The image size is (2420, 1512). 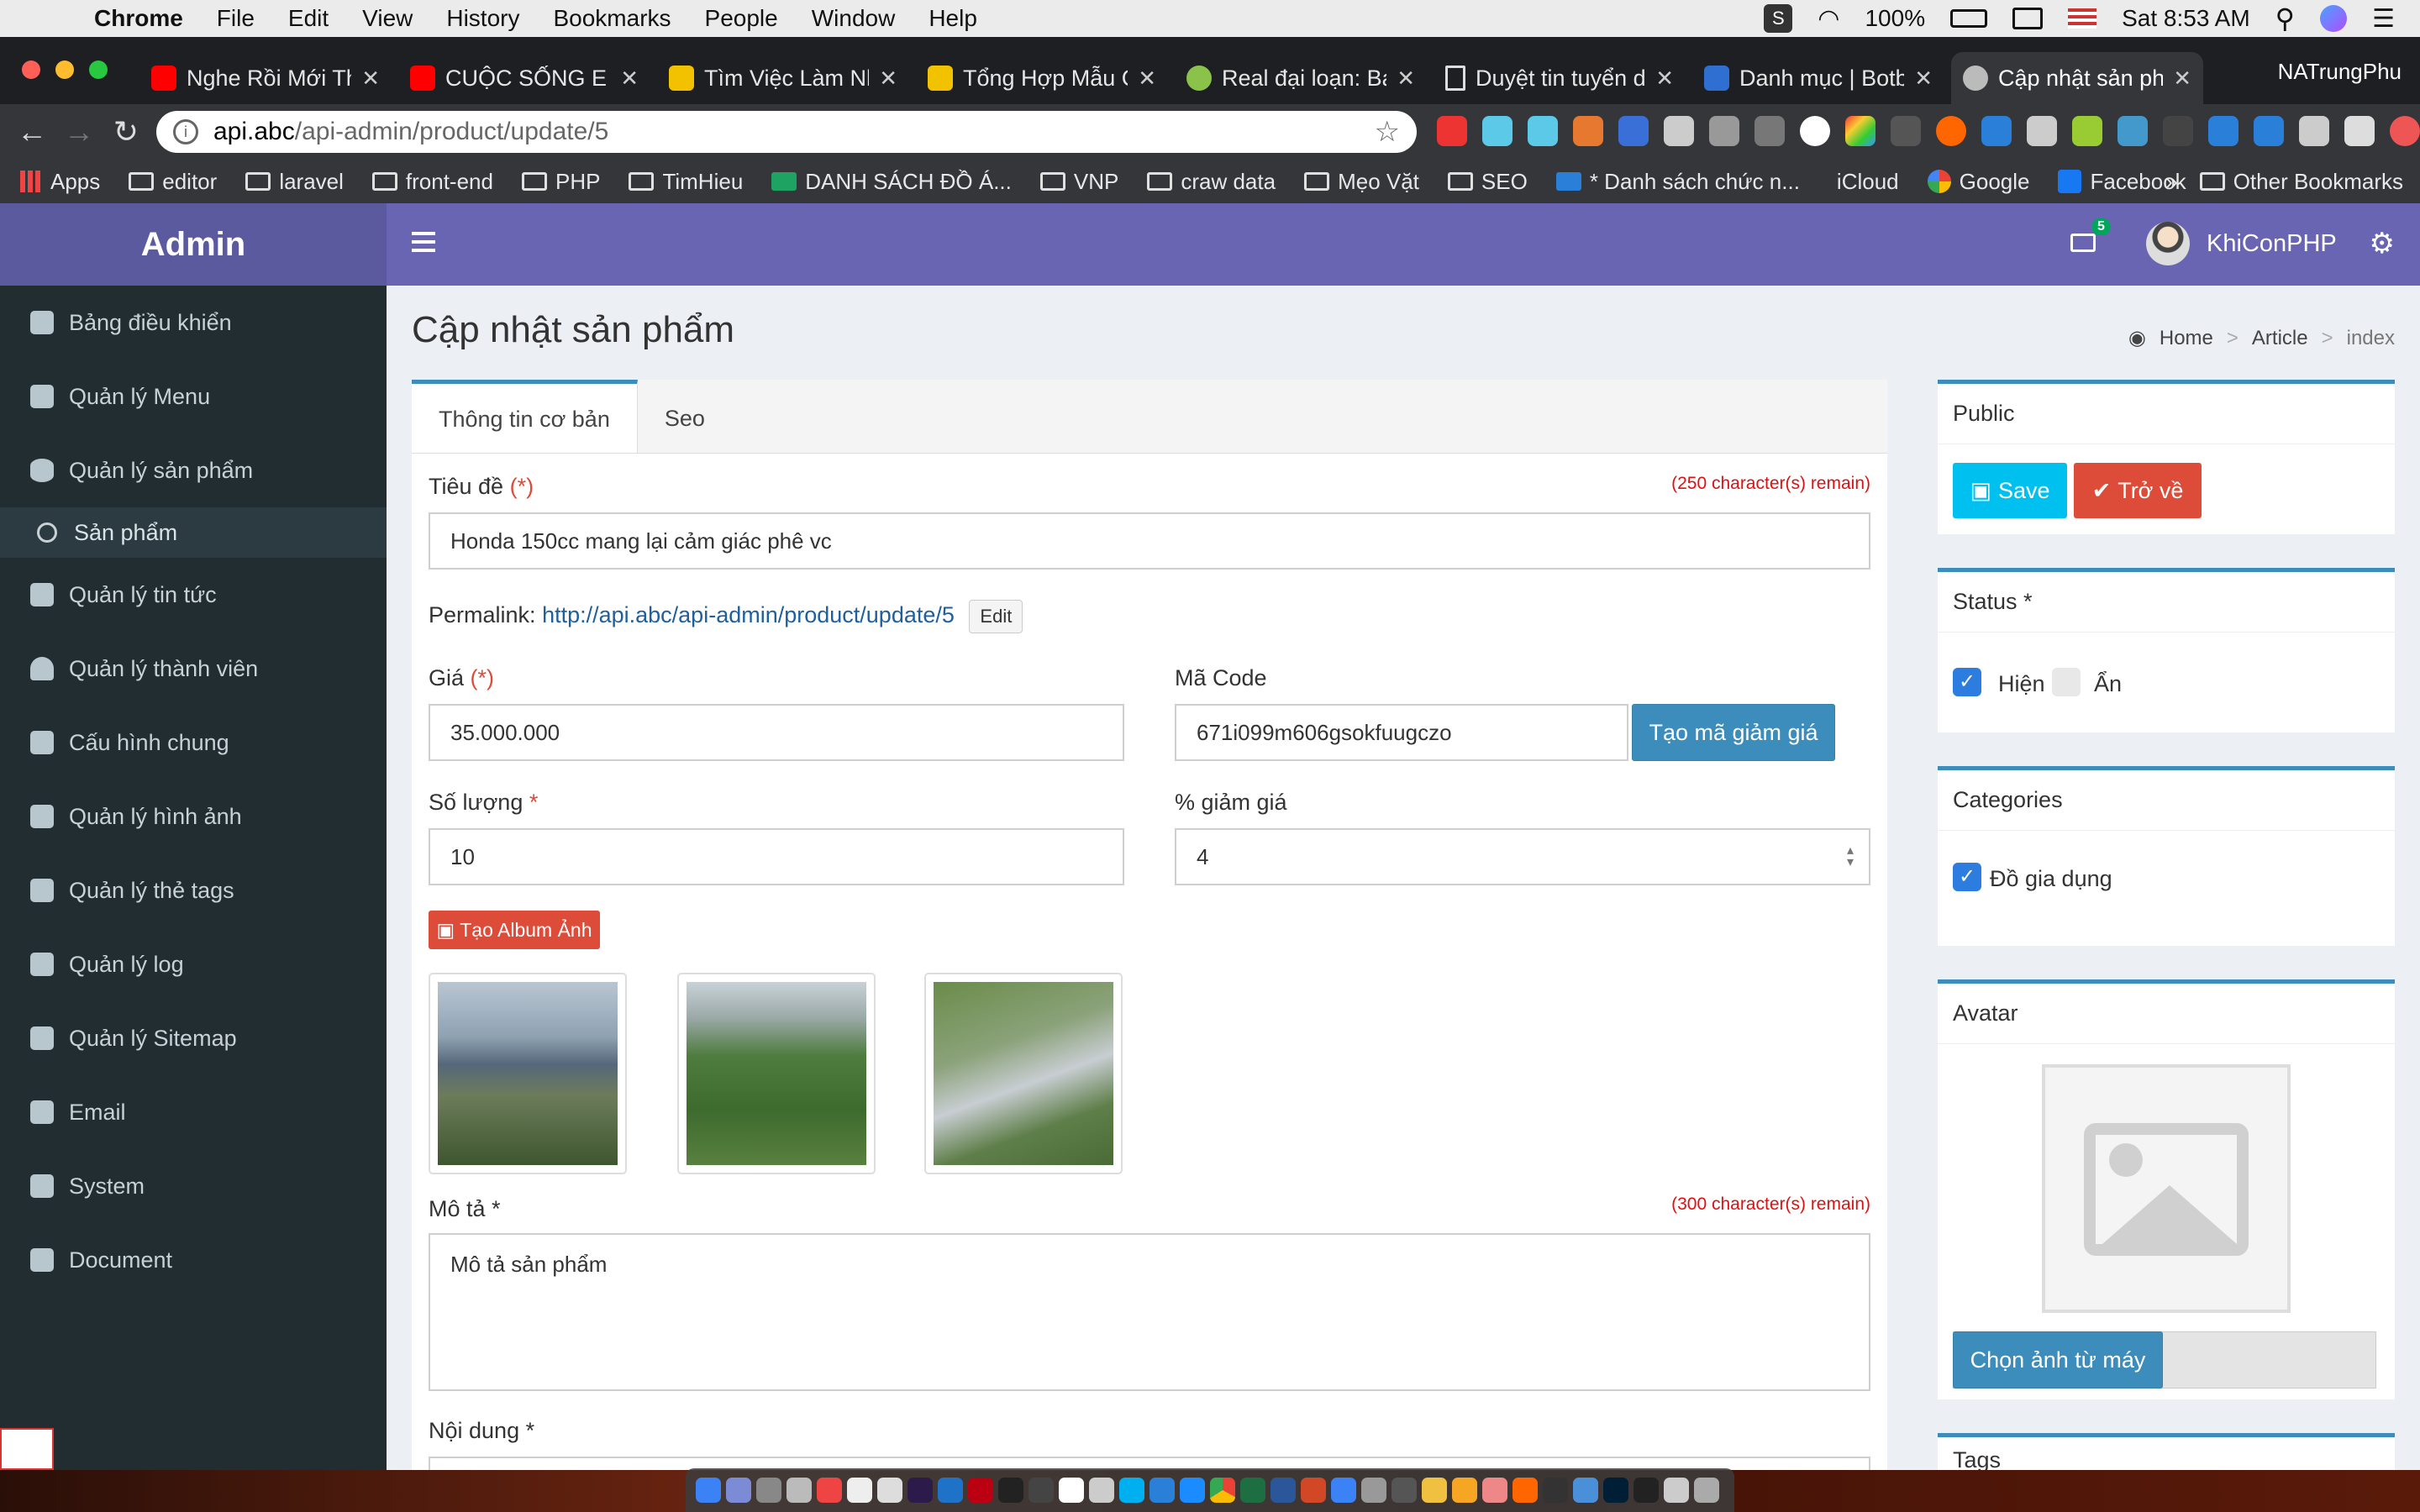 What do you see at coordinates (193, 1112) in the screenshot?
I see `sidebar-item-email: Email` at bounding box center [193, 1112].